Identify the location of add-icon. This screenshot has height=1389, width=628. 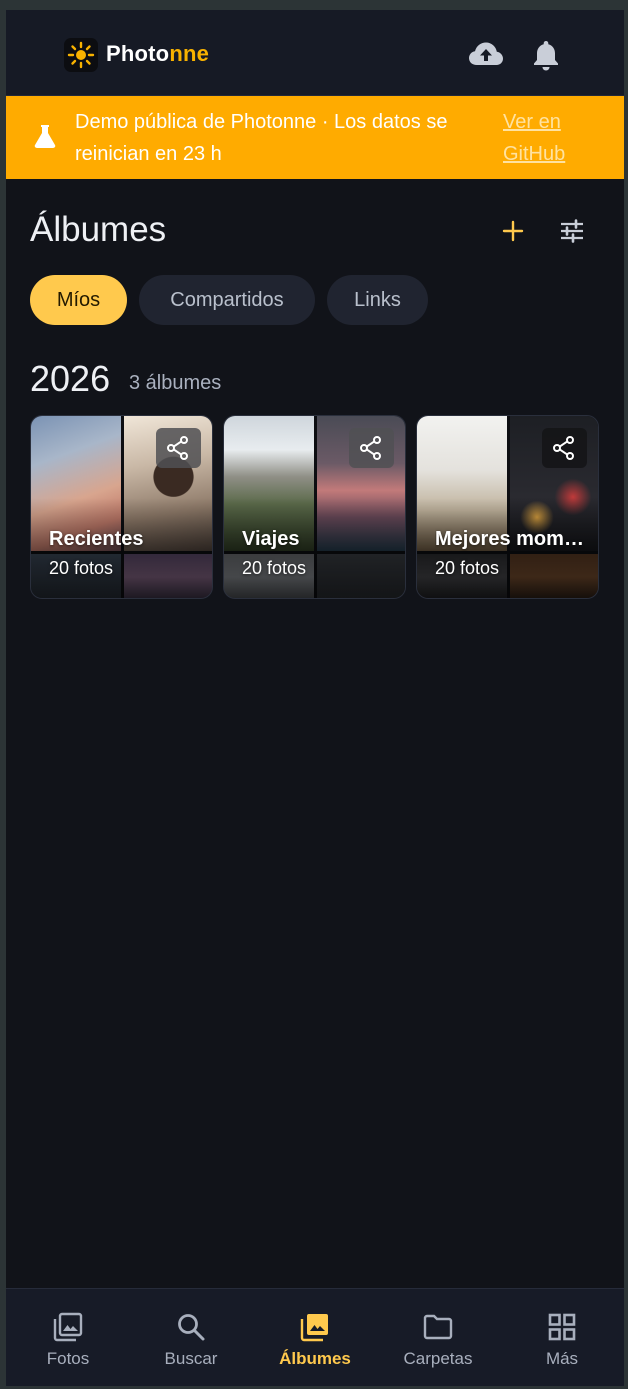
(513, 231).